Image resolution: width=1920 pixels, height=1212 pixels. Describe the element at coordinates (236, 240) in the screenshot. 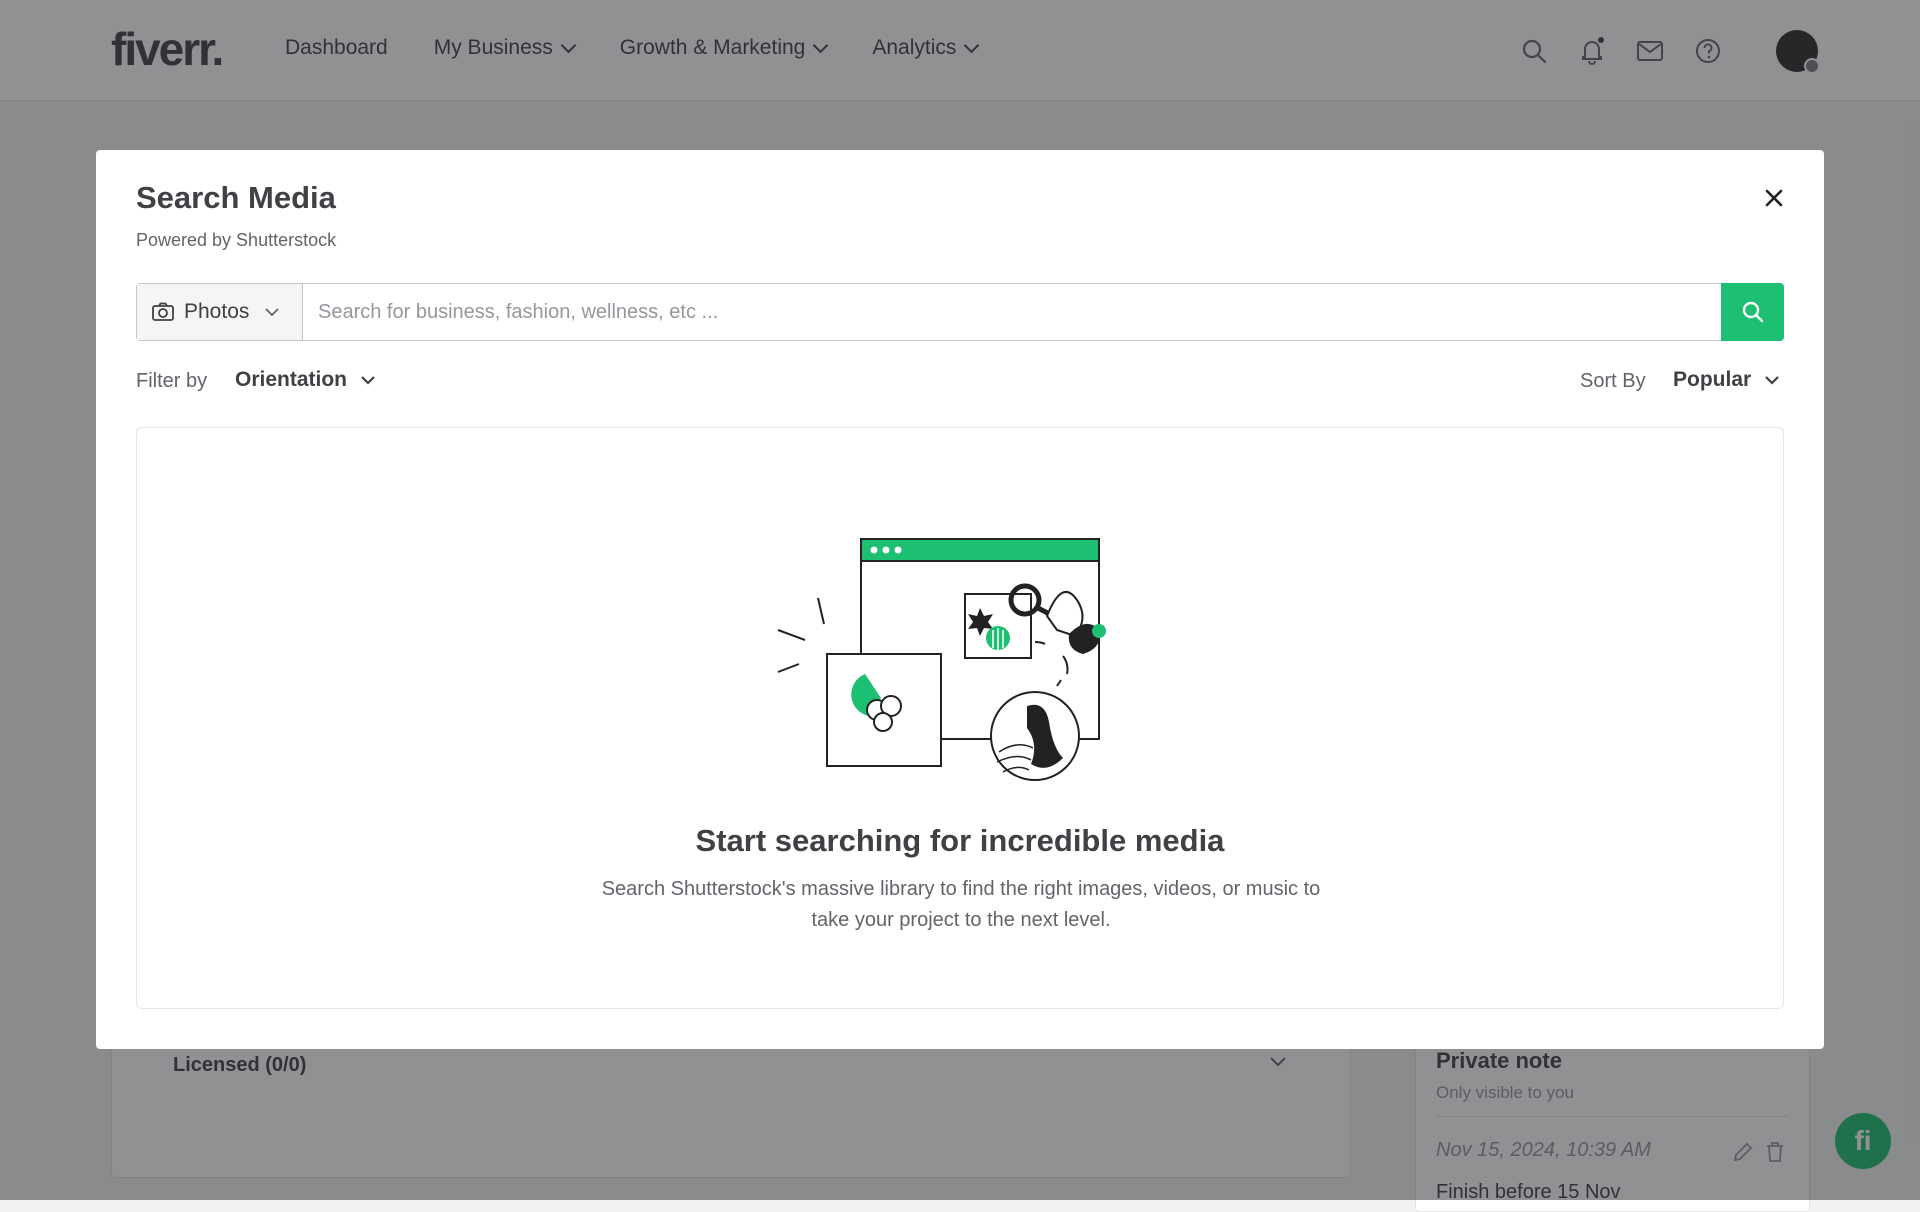

I see `modal-subtitle: Powered by Shutterstock` at that location.